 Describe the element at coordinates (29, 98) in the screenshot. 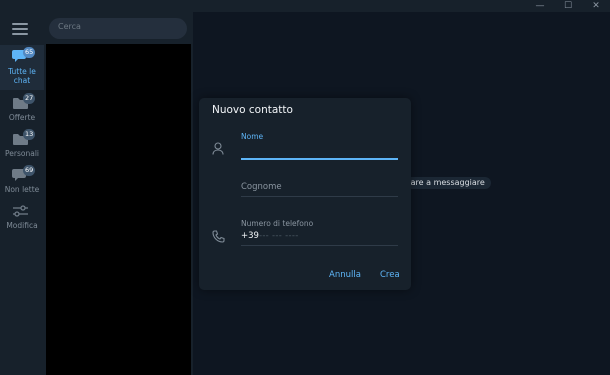

I see `unread-badge: 27` at that location.